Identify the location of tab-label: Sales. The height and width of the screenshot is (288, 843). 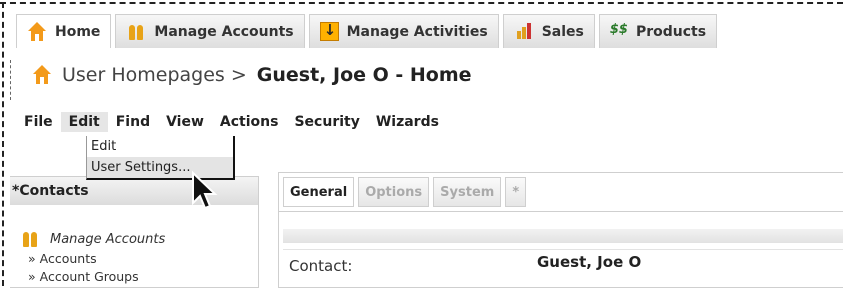
(562, 31).